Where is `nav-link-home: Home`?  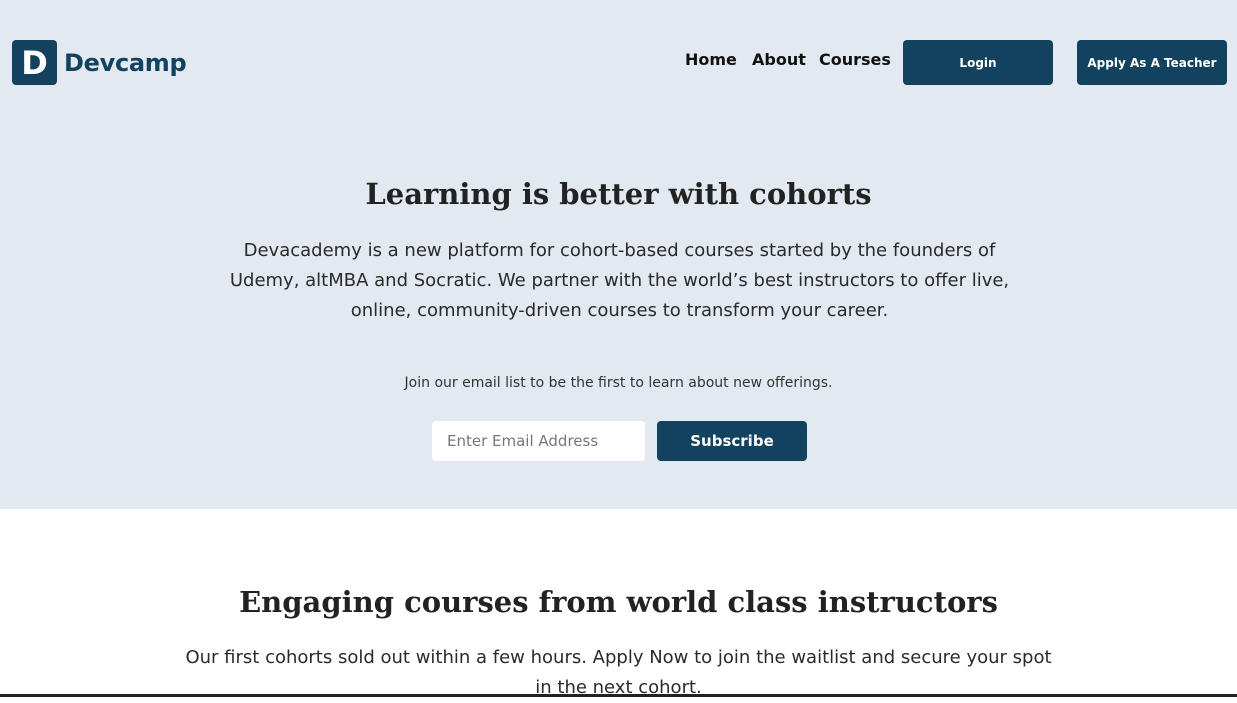
nav-link-home: Home is located at coordinates (711, 59).